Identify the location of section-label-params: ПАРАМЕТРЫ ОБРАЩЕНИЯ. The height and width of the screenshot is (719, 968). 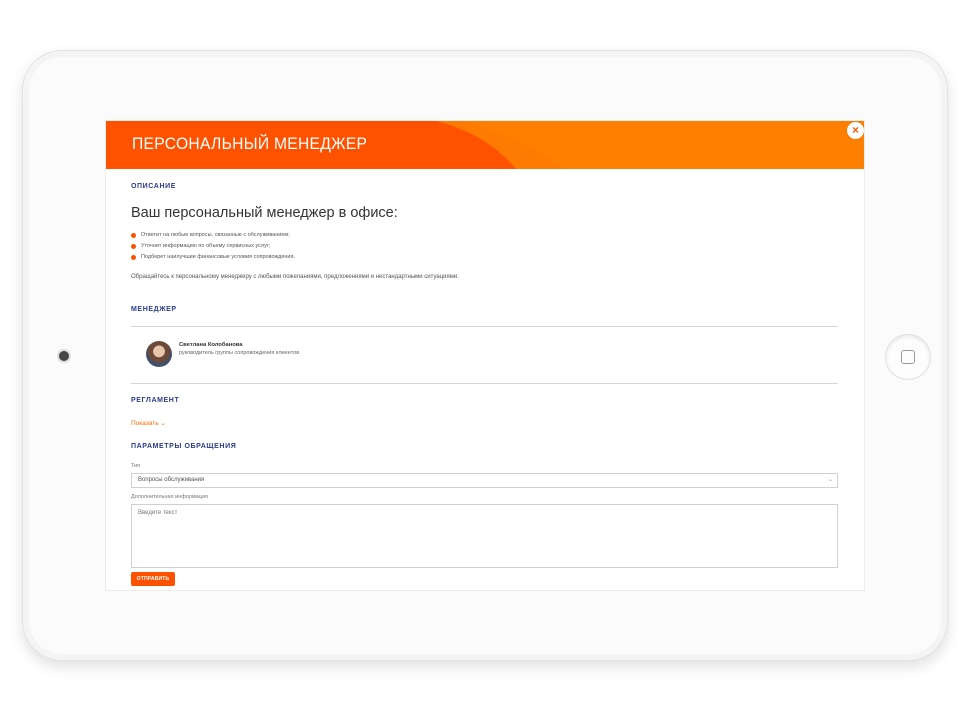
(184, 446).